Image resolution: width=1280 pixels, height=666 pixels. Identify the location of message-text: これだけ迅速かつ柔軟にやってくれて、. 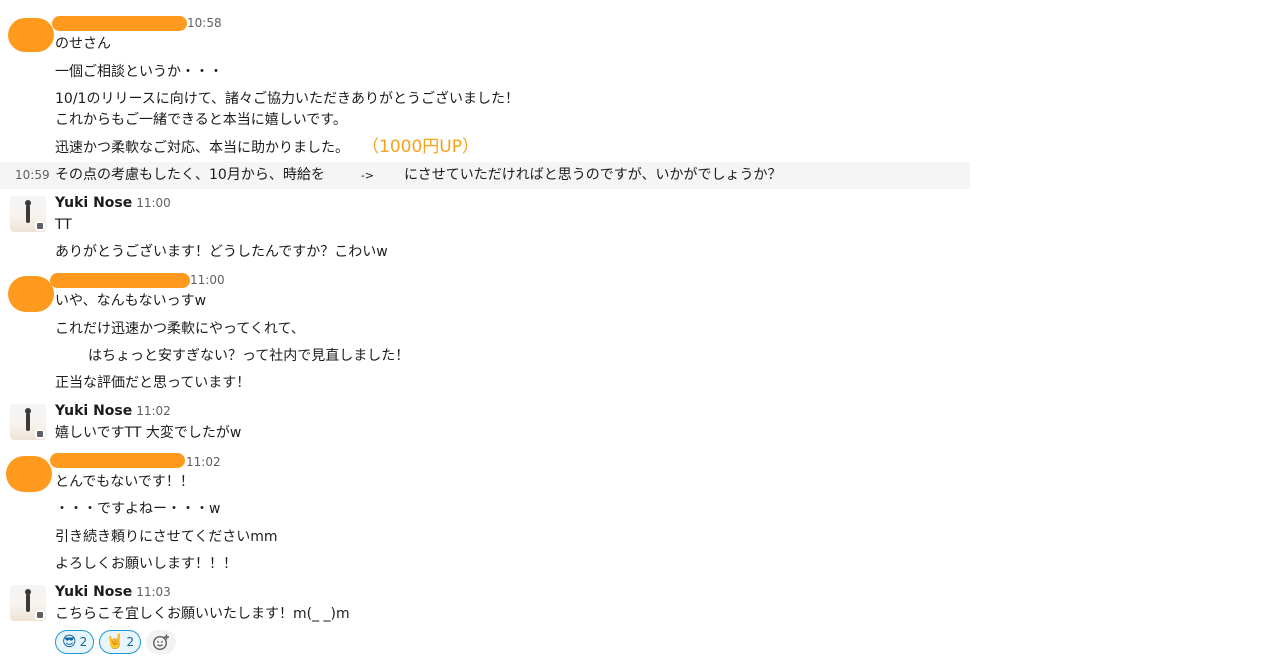
(180, 329).